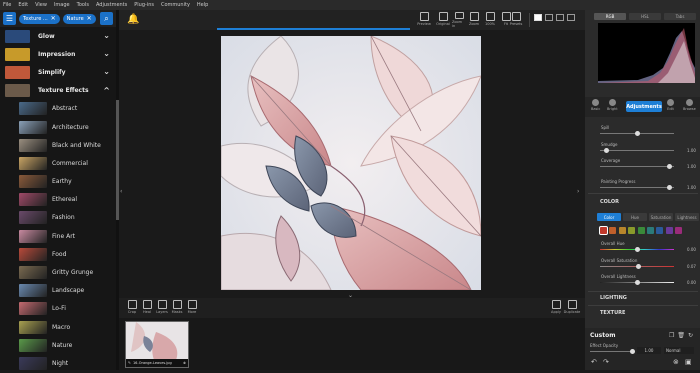 The width and height of the screenshot is (700, 373). I want to click on effect-item: Ethereal, so click(58, 200).